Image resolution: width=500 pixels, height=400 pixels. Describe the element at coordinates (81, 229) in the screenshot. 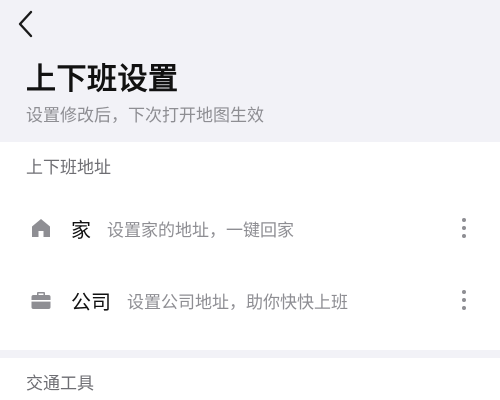

I see `home-label: 家` at that location.